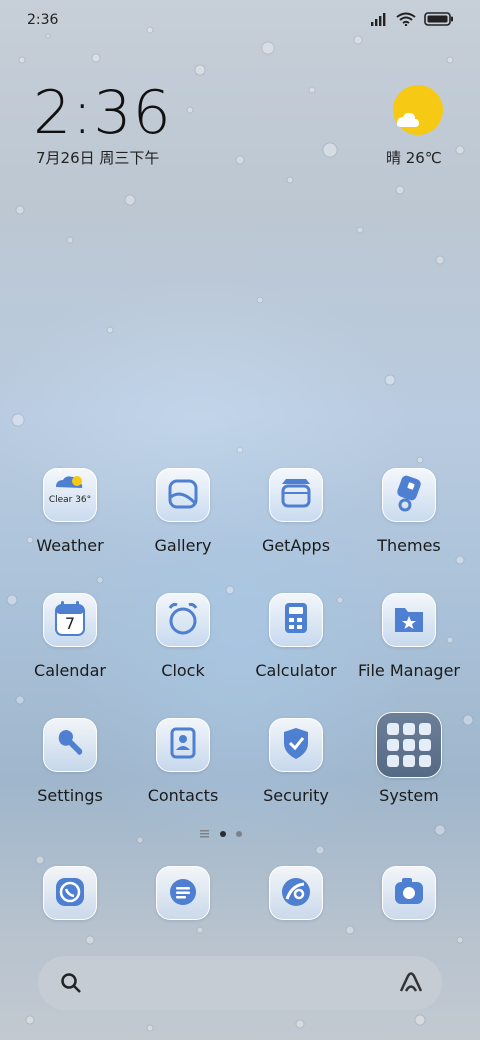 The image size is (480, 1040). I want to click on app-gallery: Gallery, so click(183, 511).